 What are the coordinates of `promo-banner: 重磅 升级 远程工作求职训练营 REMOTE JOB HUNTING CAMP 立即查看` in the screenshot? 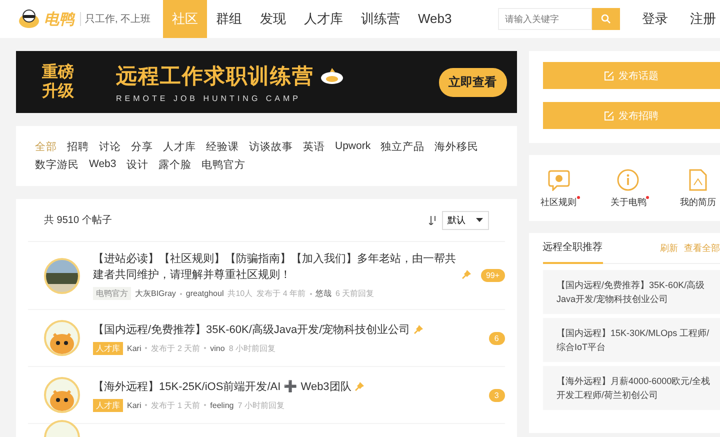 It's located at (266, 82).